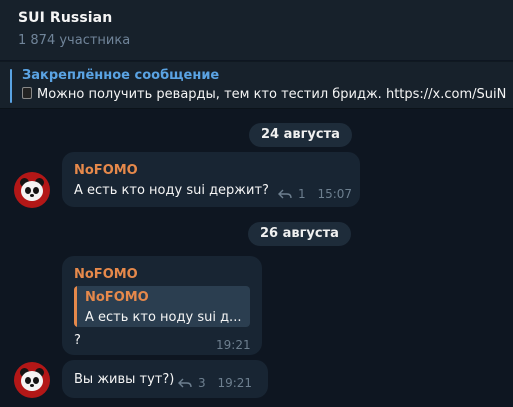  I want to click on message-meta: 1 15:07, so click(315, 194).